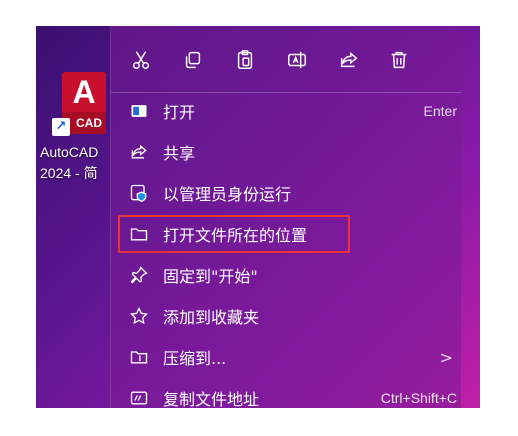  I want to click on menu-item-open: 打开 Enter, so click(287, 111).